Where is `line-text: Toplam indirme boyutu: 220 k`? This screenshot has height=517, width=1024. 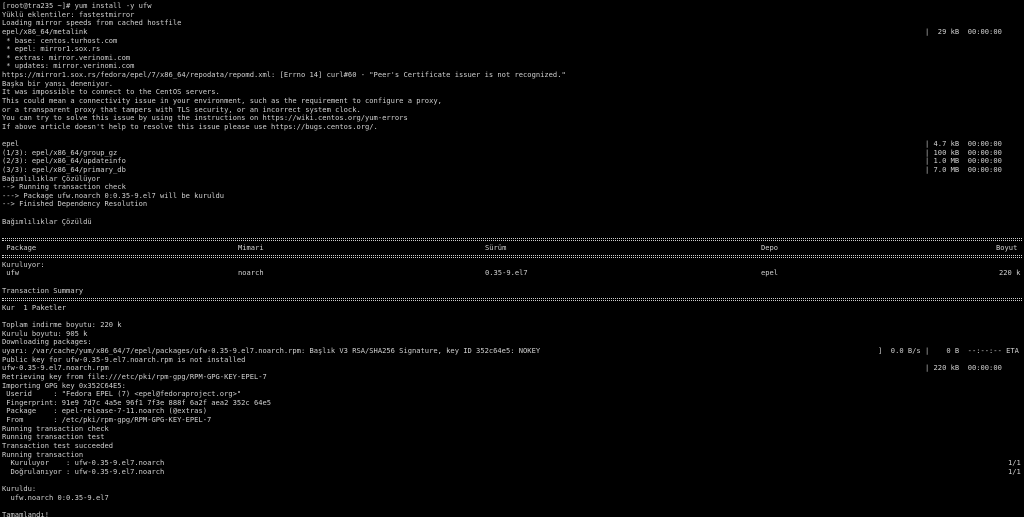
line-text: Toplam indirme boyutu: 220 k is located at coordinates (62, 325).